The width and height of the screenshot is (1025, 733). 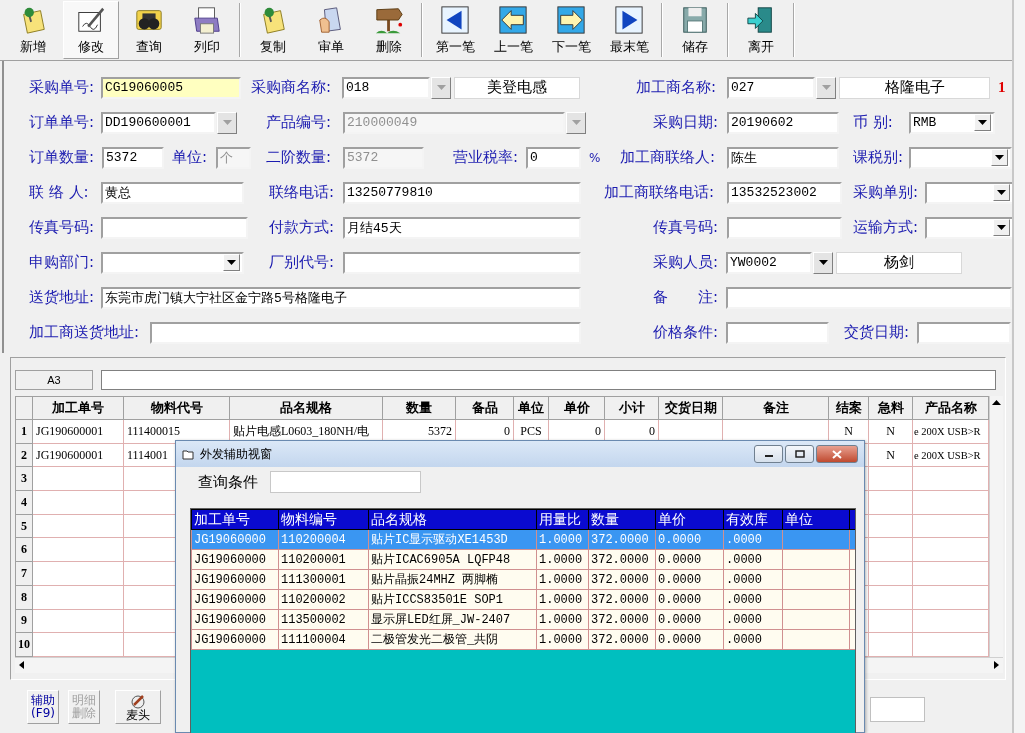 I want to click on text-field: 027, so click(x=771, y=87).